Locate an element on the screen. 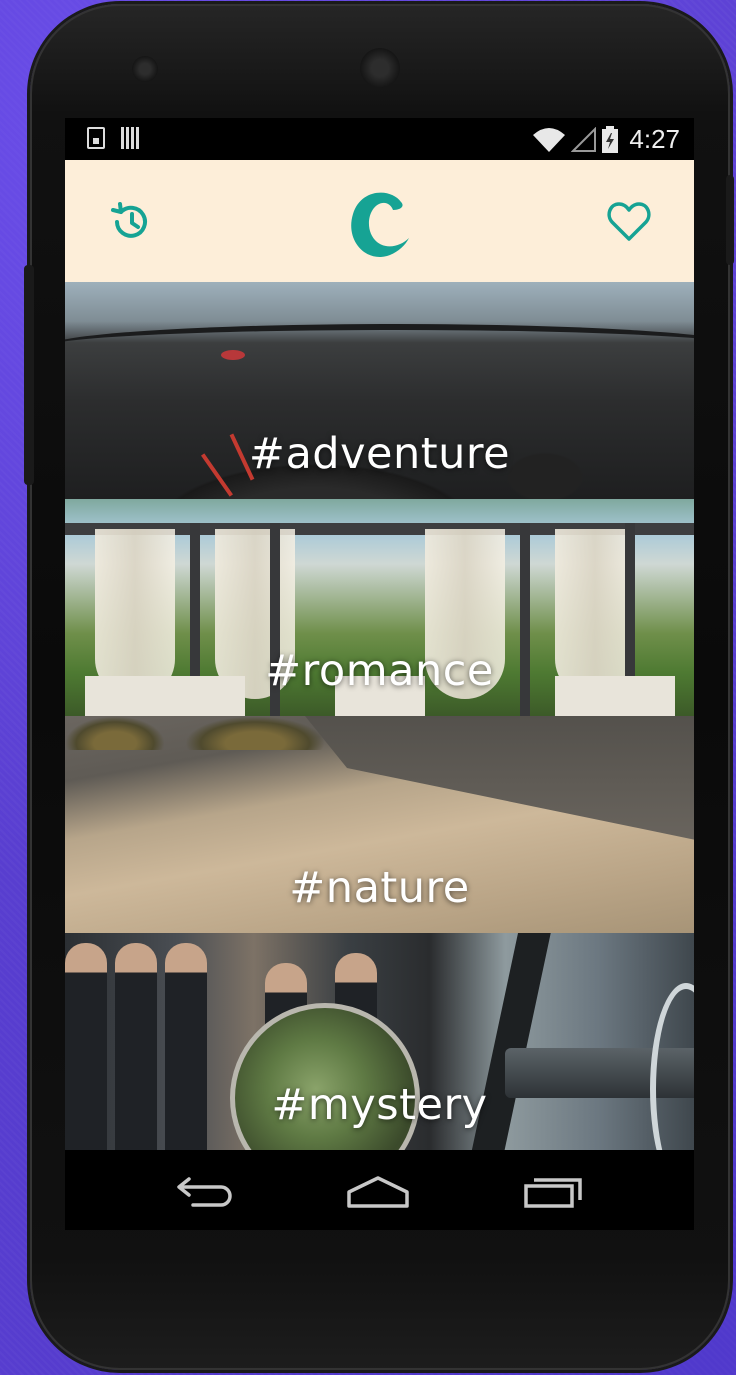 The width and height of the screenshot is (736, 1375). power-button is located at coordinates (730, 220).